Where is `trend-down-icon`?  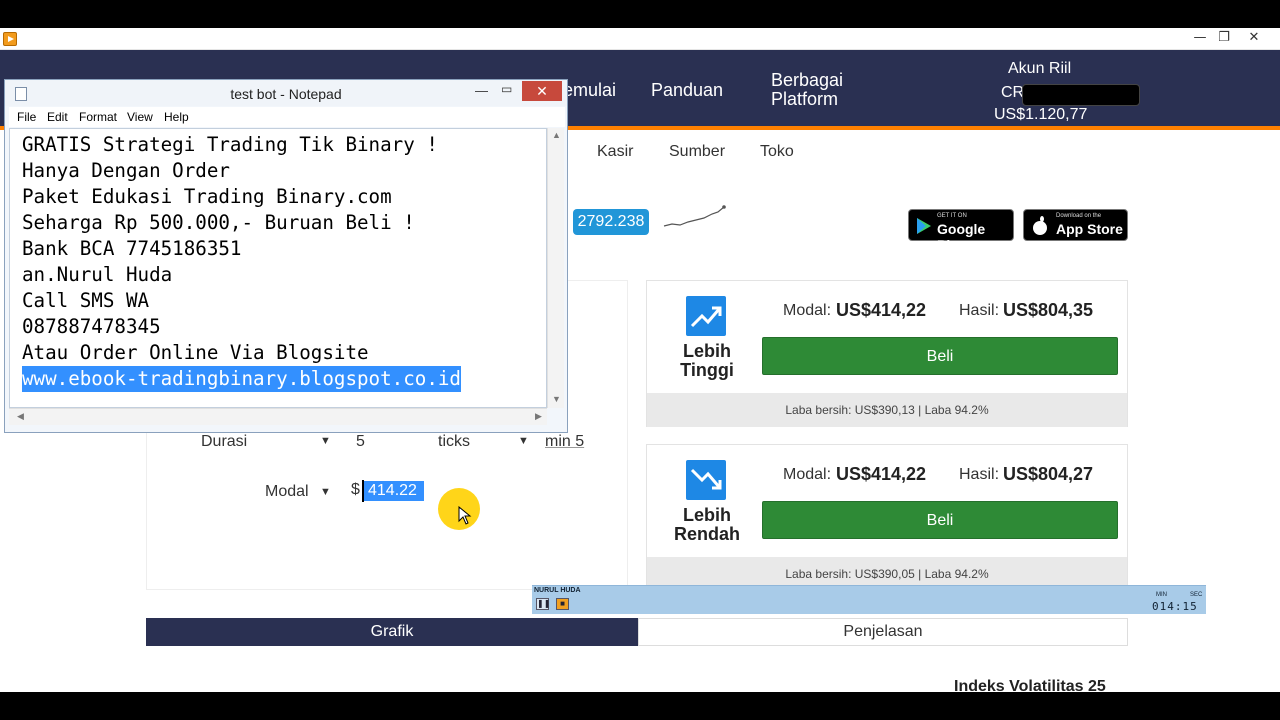 trend-down-icon is located at coordinates (706, 480).